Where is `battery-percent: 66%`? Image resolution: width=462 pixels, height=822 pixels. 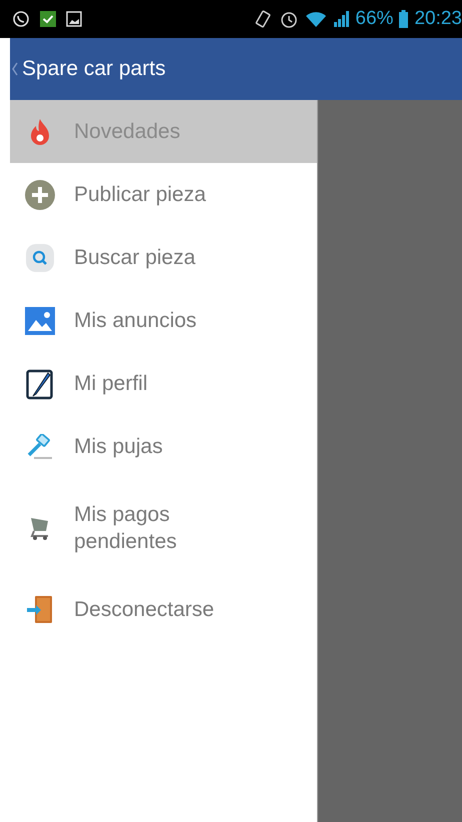 battery-percent: 66% is located at coordinates (374, 19).